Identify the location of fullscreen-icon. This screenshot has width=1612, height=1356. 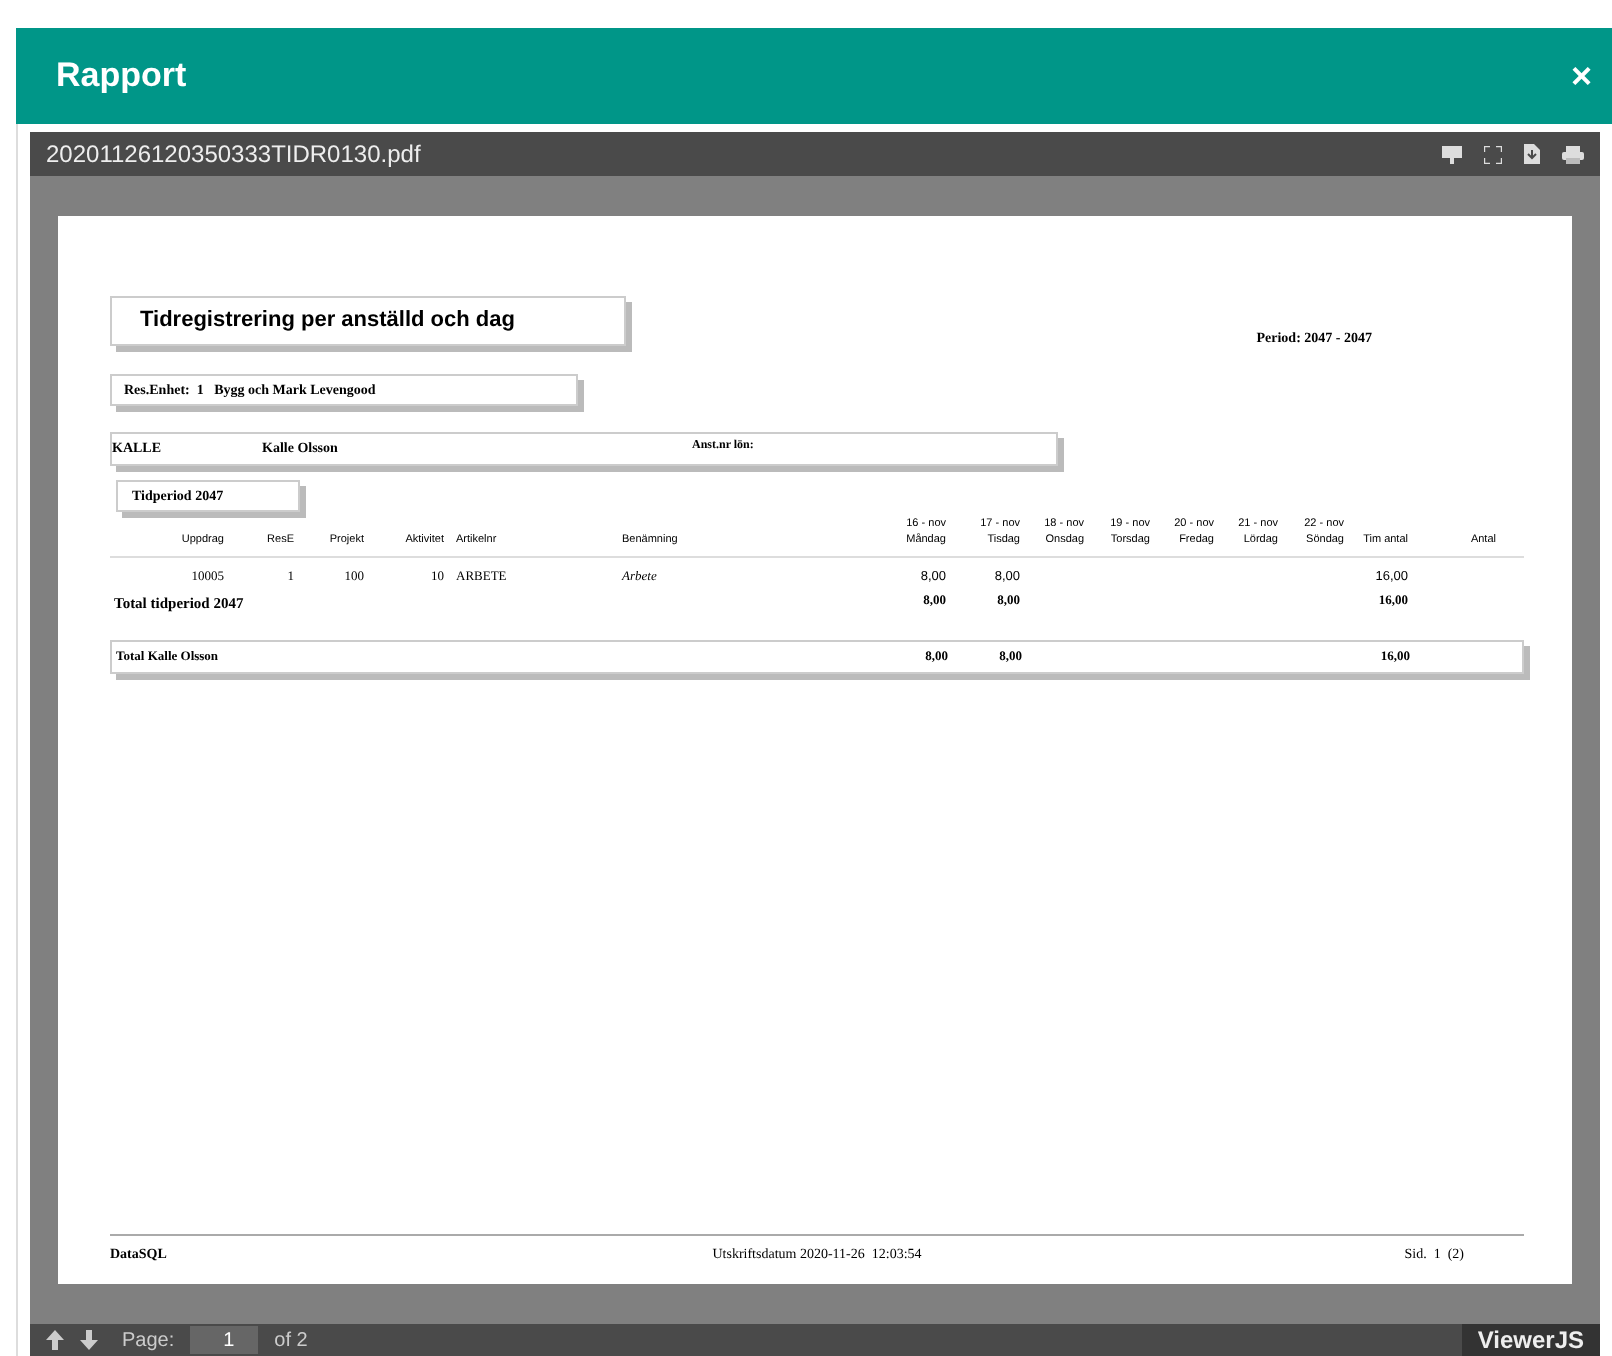
(1493, 154).